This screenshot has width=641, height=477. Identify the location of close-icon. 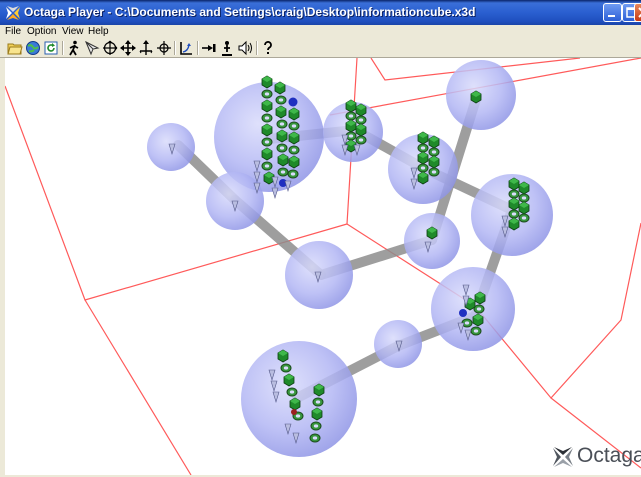
(639, 12).